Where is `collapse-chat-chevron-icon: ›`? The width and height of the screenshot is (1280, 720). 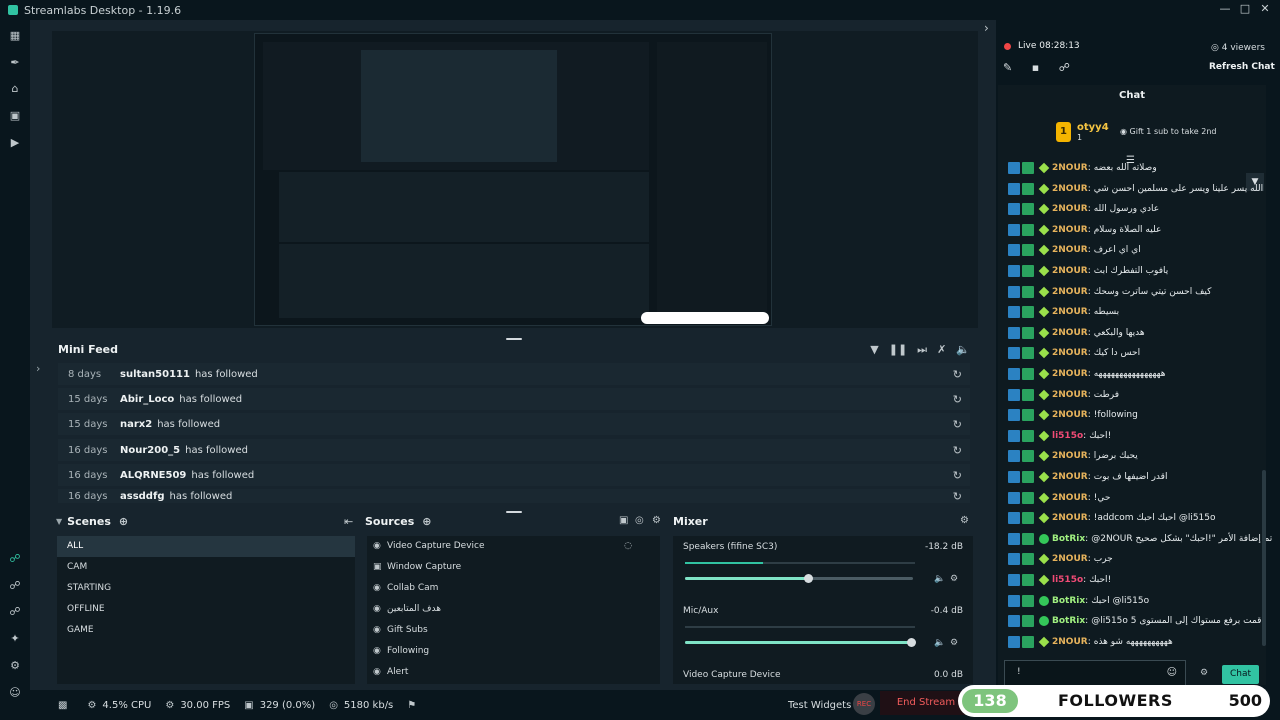 collapse-chat-chevron-icon: › is located at coordinates (986, 28).